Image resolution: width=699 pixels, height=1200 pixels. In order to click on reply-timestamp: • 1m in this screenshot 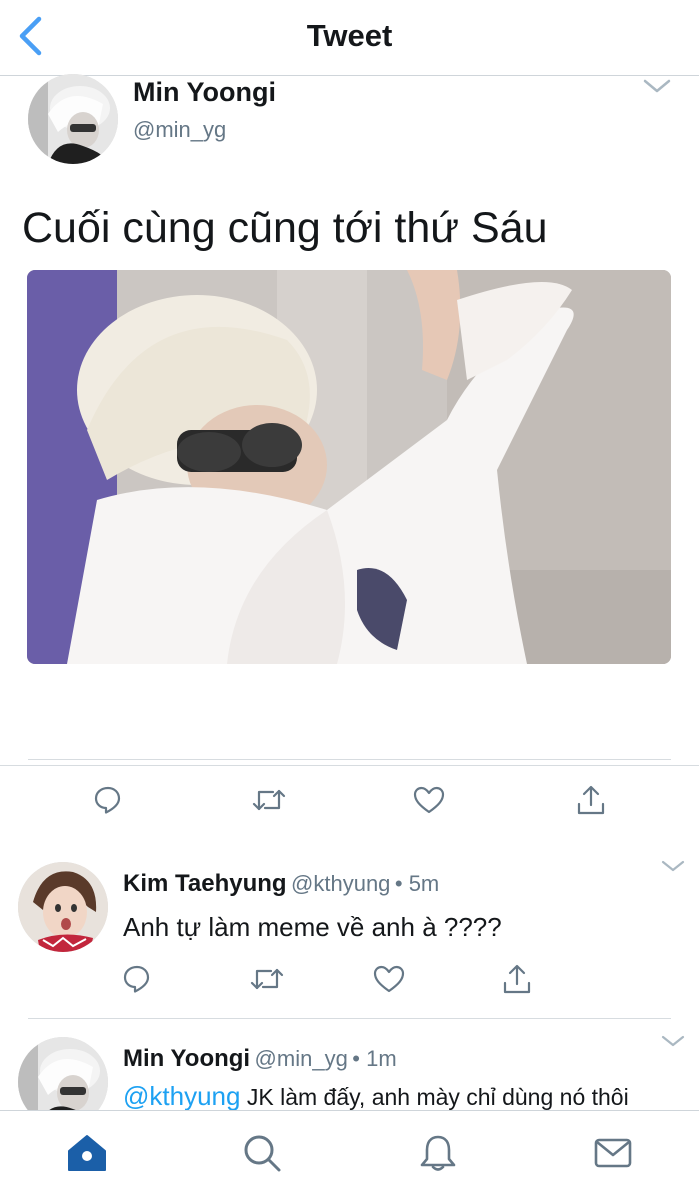, I will do `click(374, 1058)`.